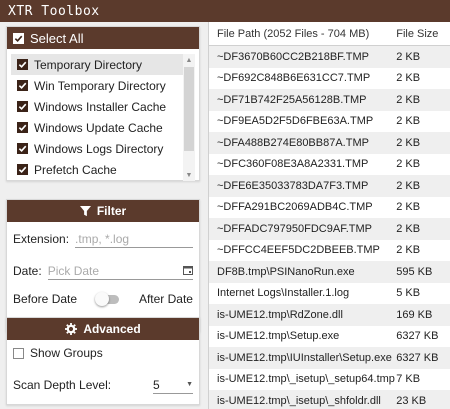 This screenshot has width=450, height=409. Describe the element at coordinates (18, 38) in the screenshot. I see `select-all-check-icon` at that location.